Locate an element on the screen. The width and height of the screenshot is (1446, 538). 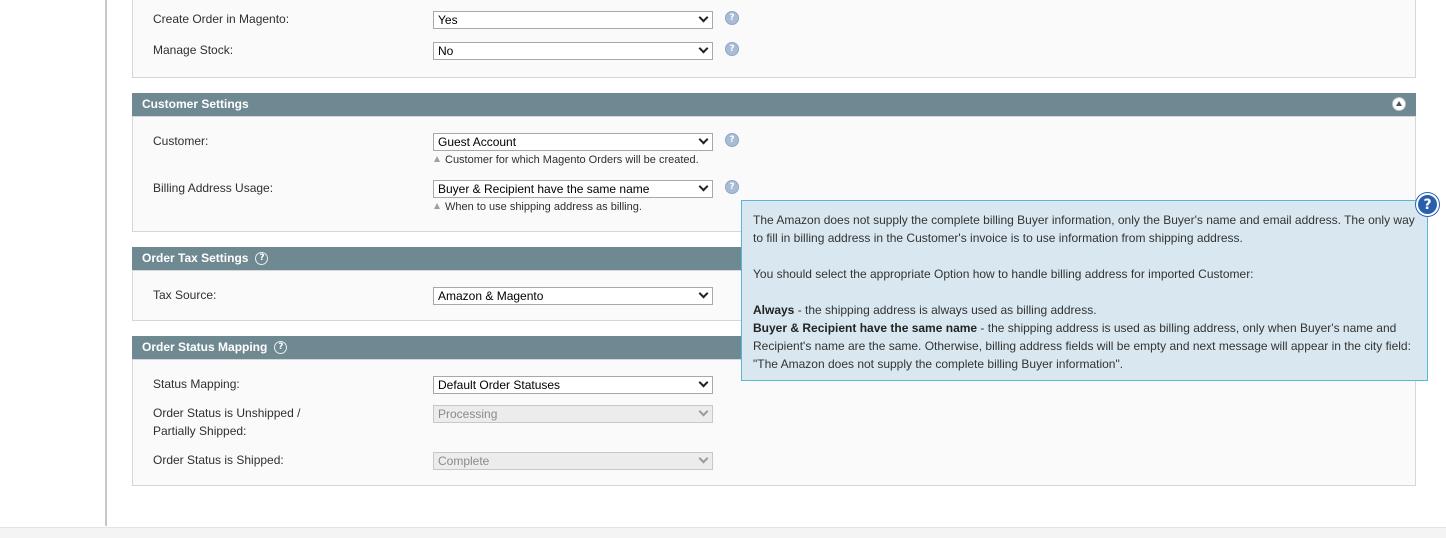
customer-select: Guest Account is located at coordinates (573, 142).